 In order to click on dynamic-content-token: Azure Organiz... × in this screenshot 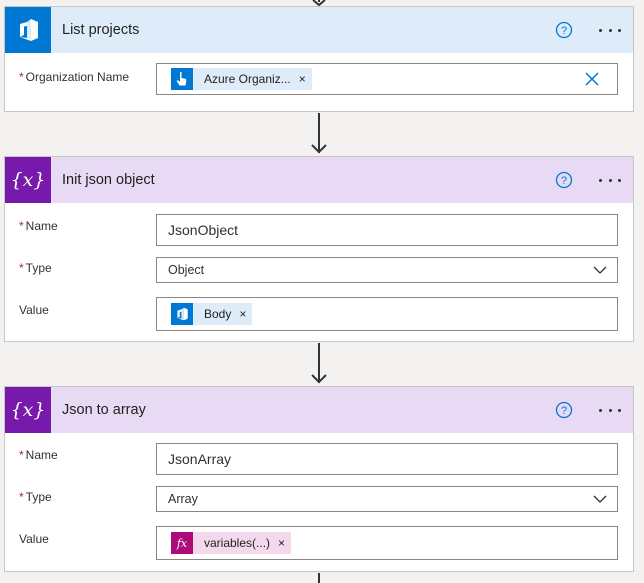, I will do `click(241, 79)`.